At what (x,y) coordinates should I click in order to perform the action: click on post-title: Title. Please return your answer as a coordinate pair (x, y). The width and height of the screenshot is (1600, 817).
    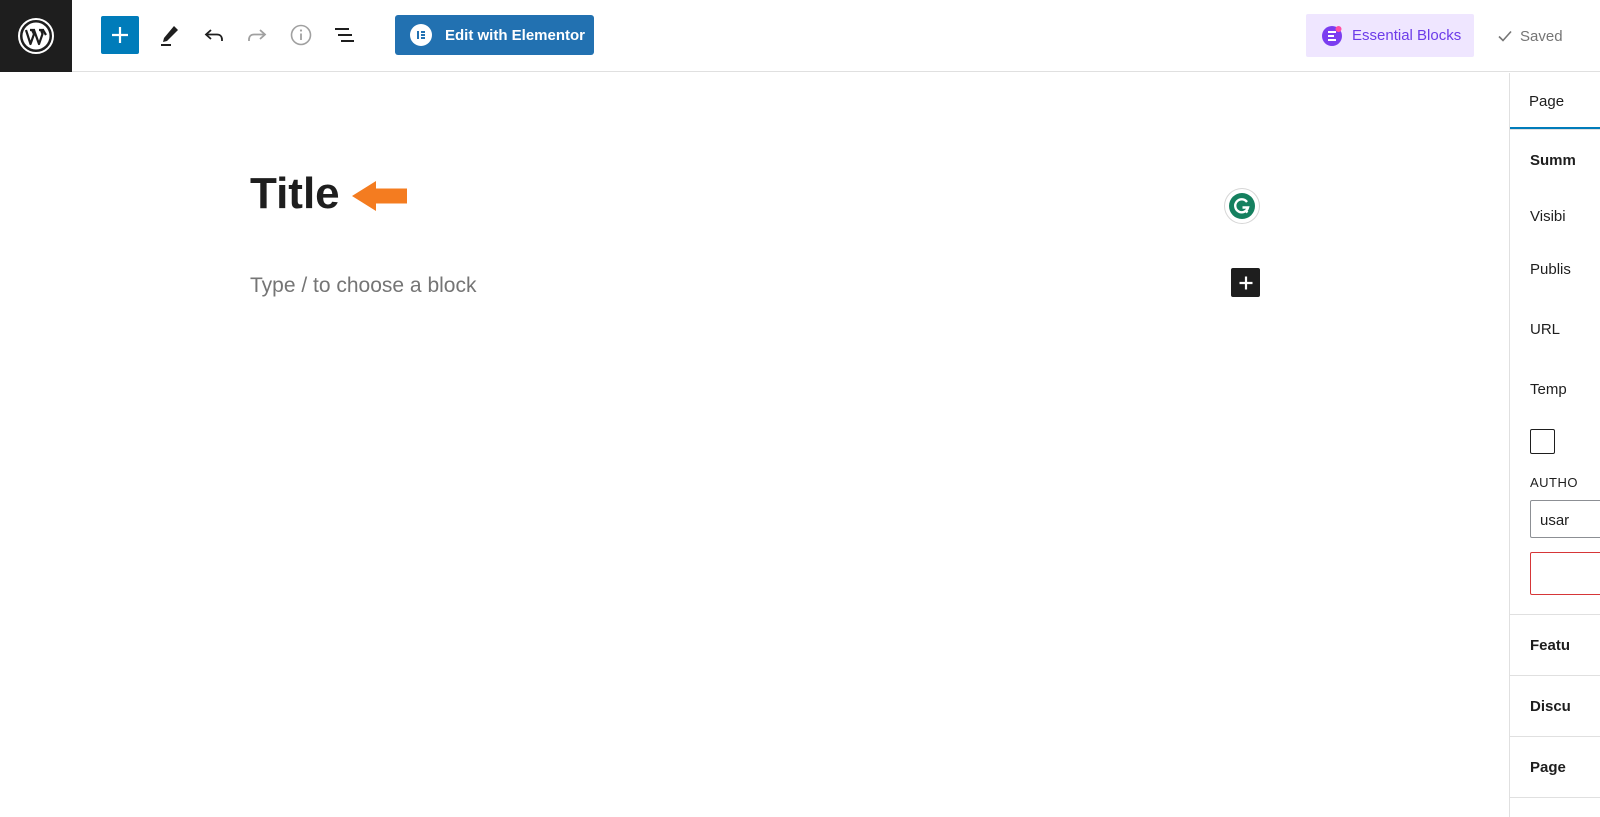
    Looking at the image, I should click on (295, 194).